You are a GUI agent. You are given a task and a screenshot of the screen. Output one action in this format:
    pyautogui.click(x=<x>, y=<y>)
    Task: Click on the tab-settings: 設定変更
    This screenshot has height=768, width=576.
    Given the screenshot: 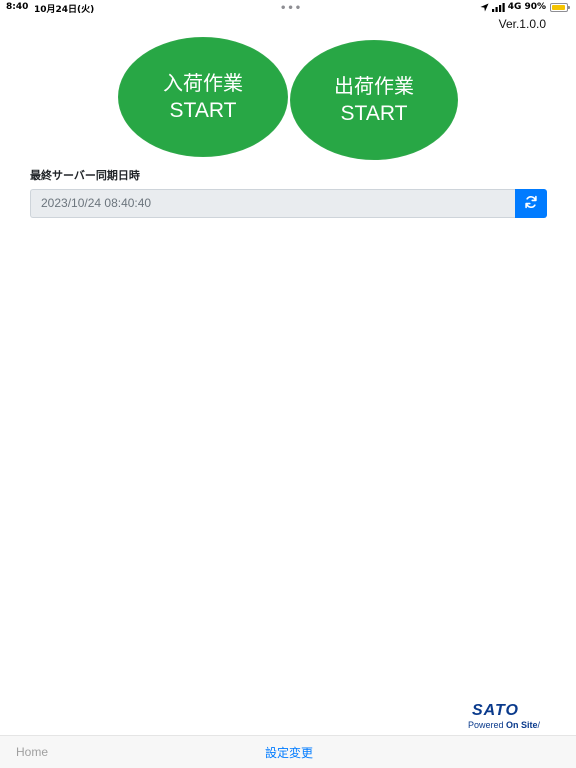 What is the action you would take?
    pyautogui.click(x=289, y=752)
    